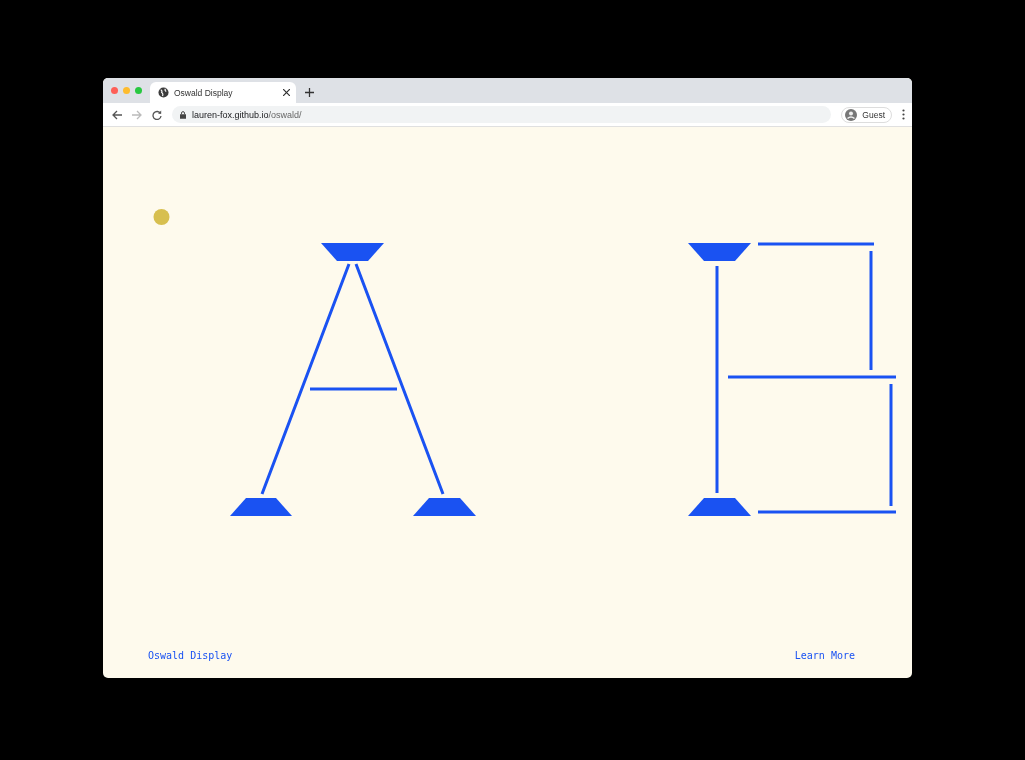  I want to click on menu-icon, so click(903, 114).